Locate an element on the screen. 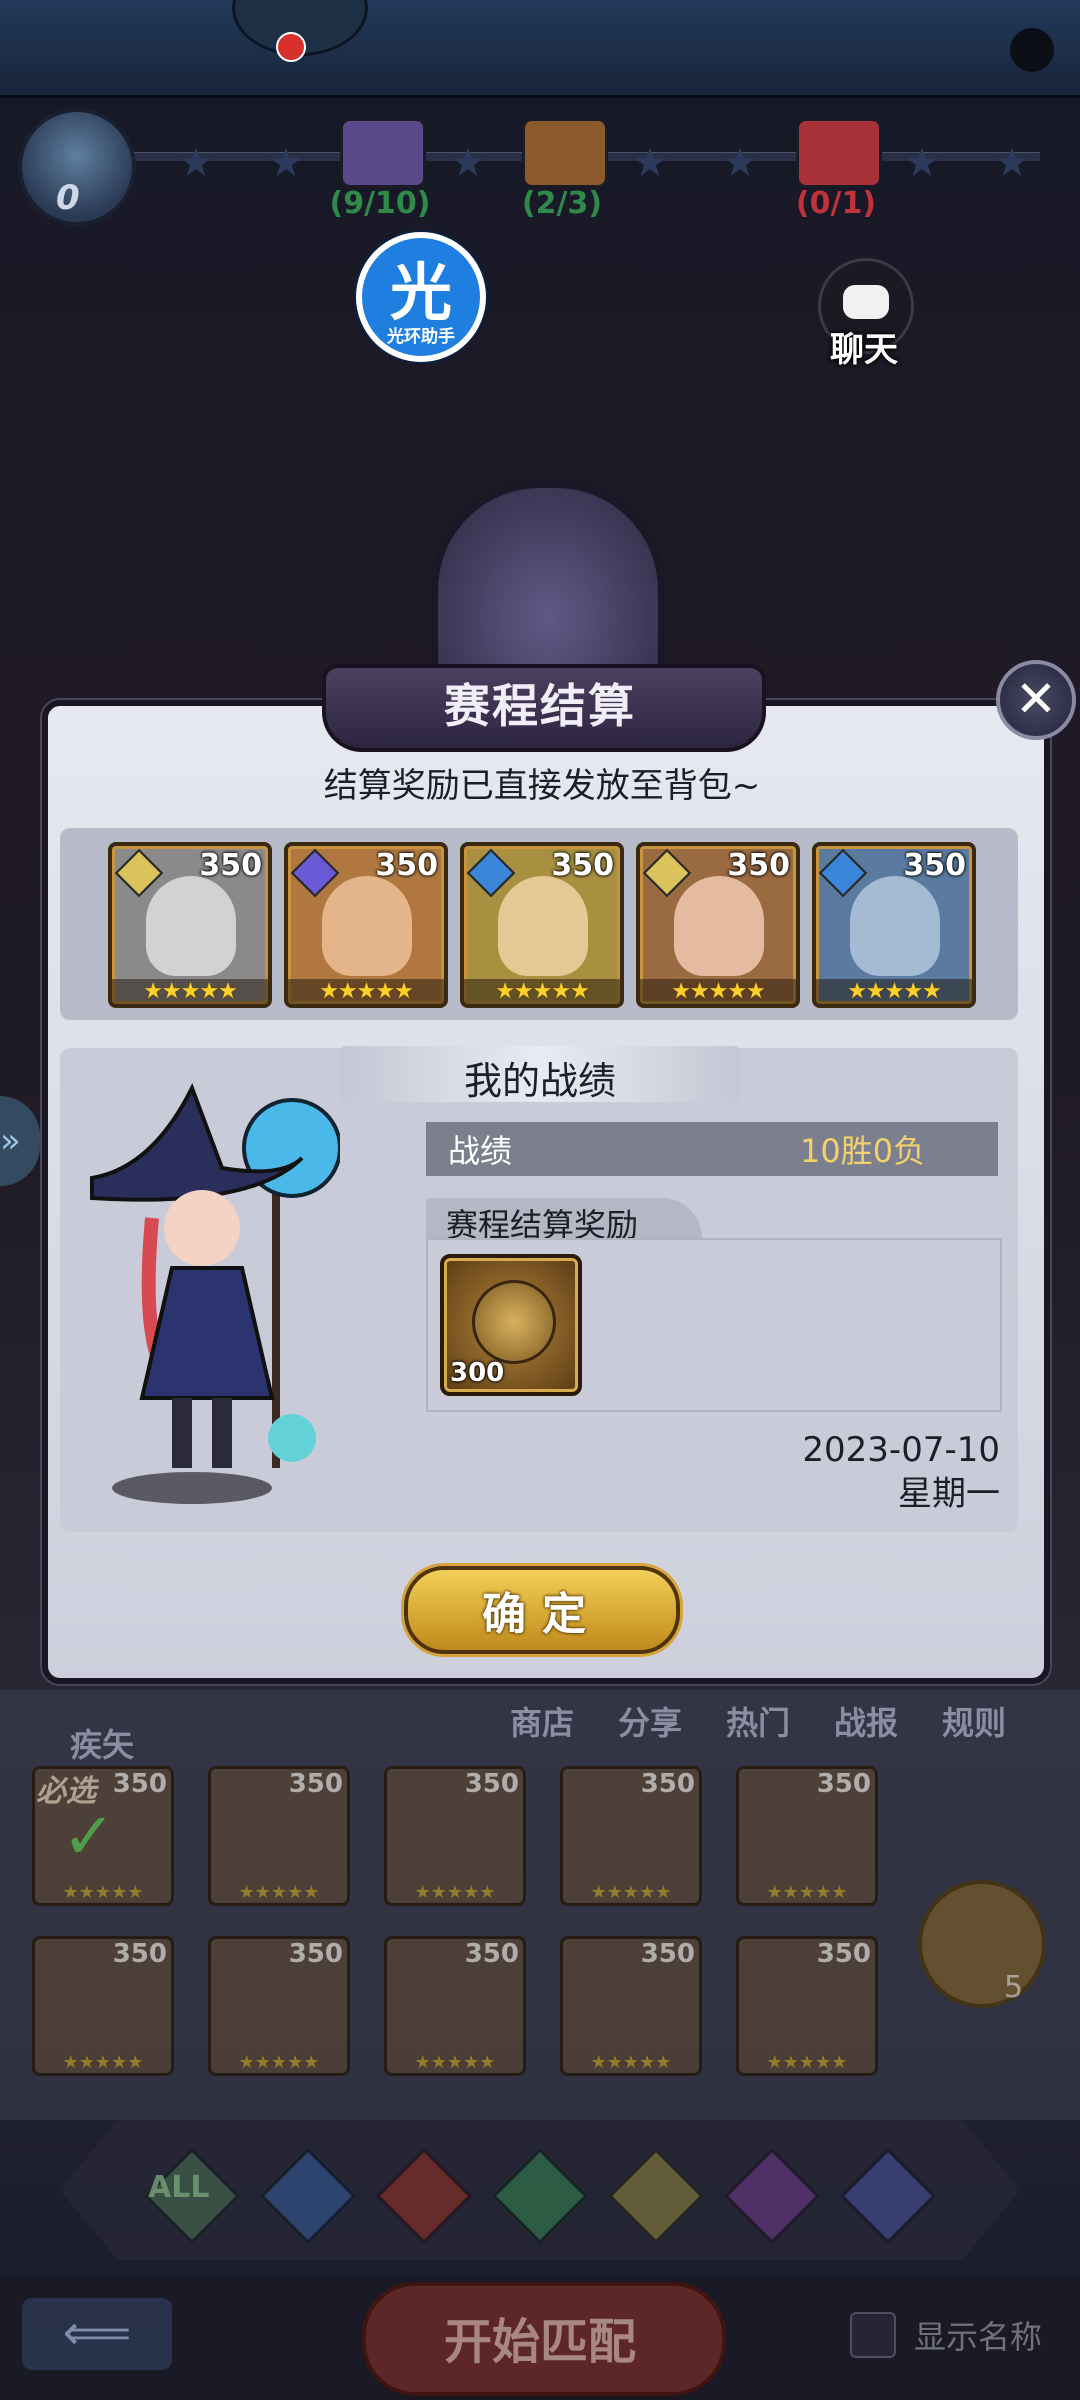 This screenshot has width=1080, height=2400. settlement-date: 2023-07-10 星期一 is located at coordinates (850, 1472).